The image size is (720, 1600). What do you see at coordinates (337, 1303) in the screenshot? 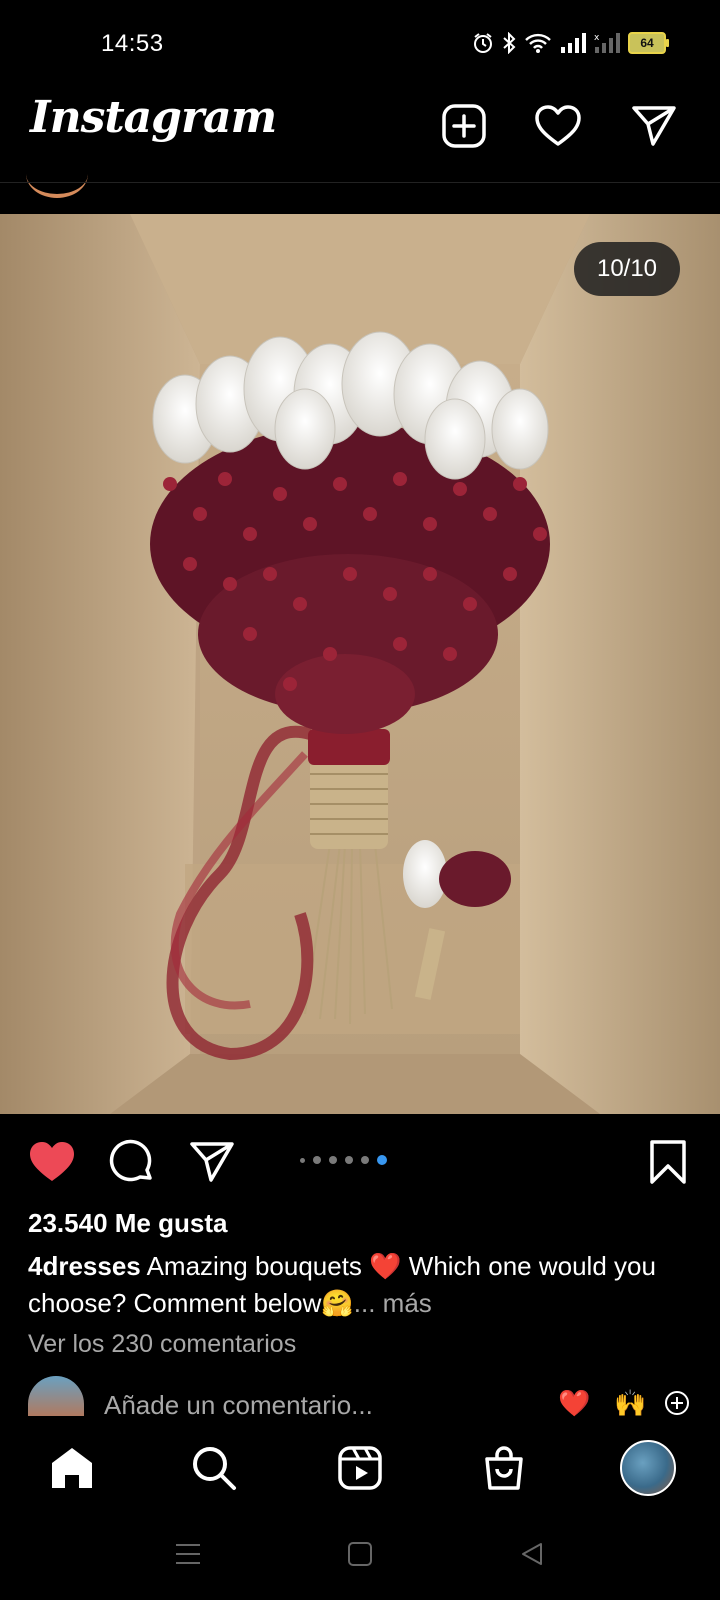
I see `caption-emoji-hug: 🤗` at bounding box center [337, 1303].